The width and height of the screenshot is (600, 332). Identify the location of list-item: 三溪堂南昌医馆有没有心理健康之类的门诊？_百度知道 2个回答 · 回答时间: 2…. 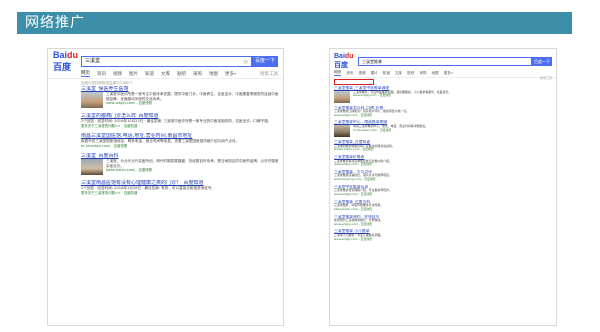
(180, 187).